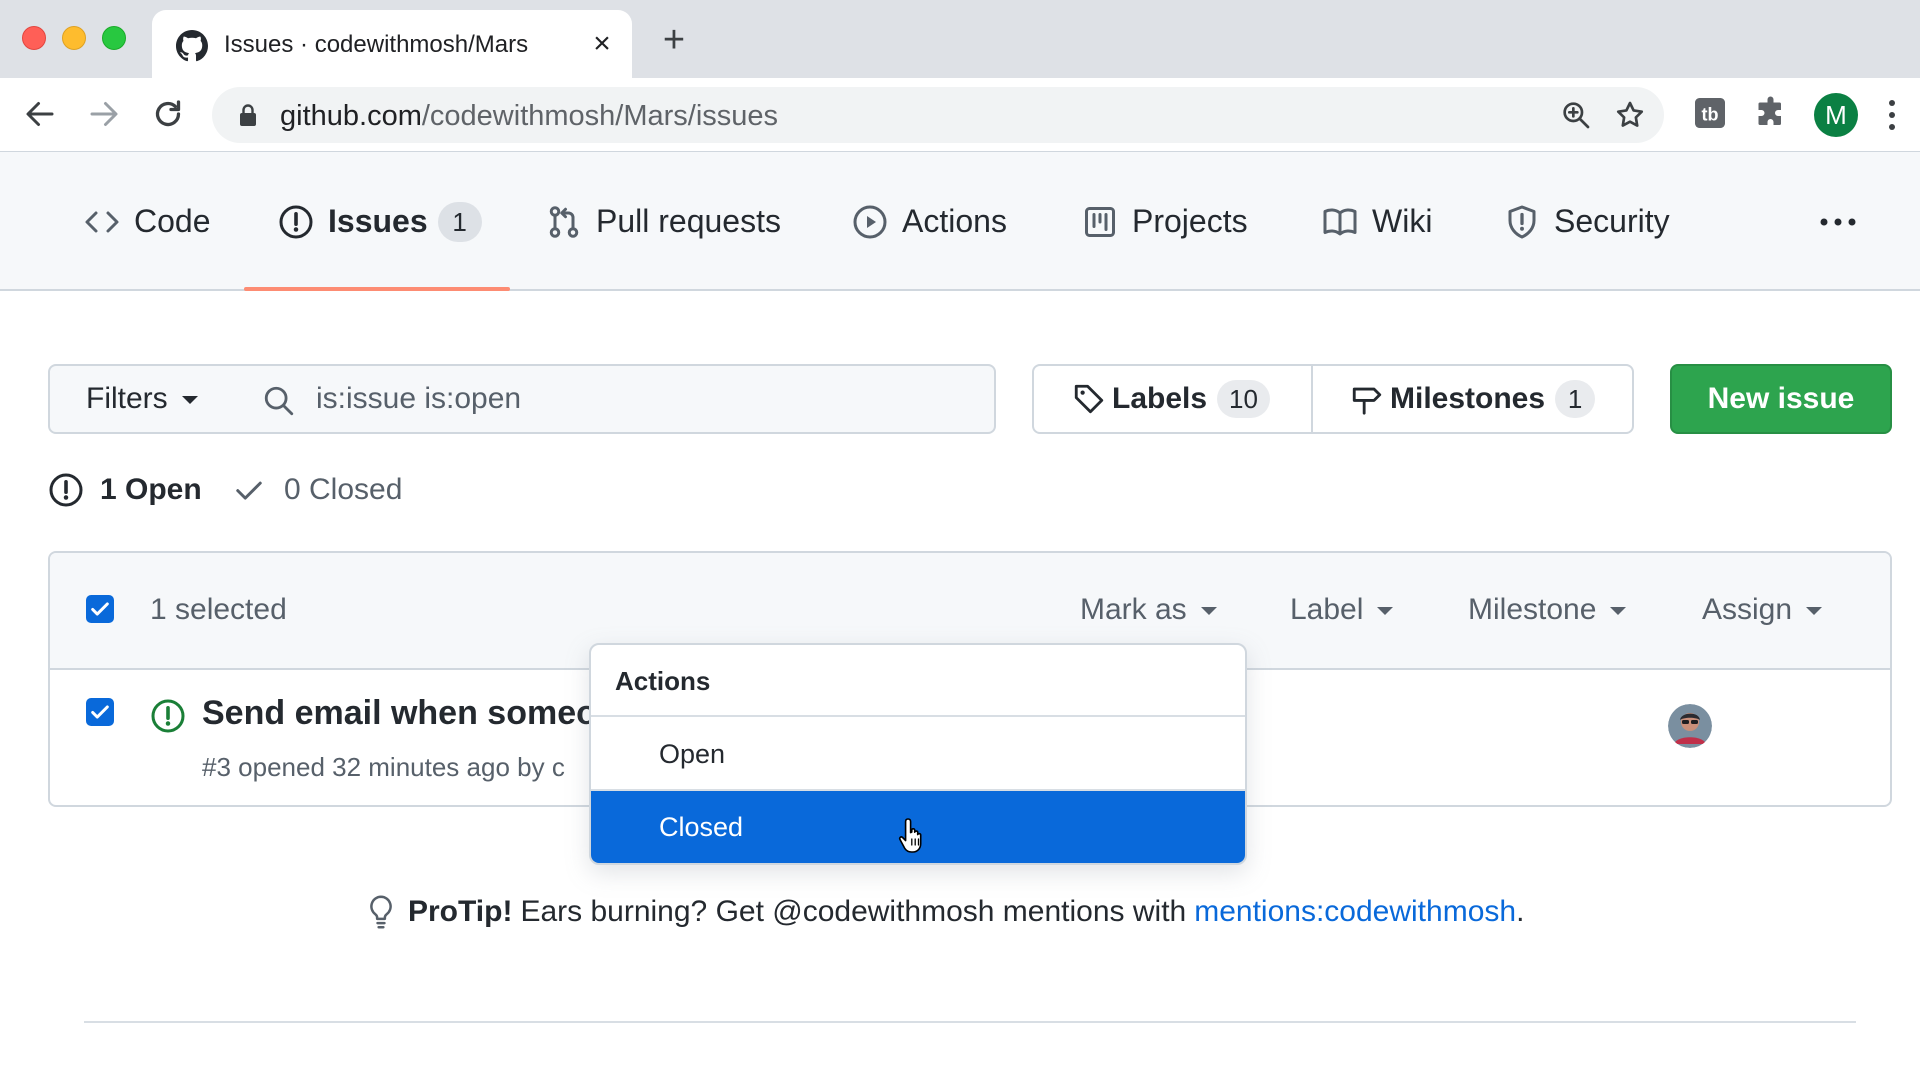  Describe the element at coordinates (192, 46) in the screenshot. I see `github-logo-icon` at that location.